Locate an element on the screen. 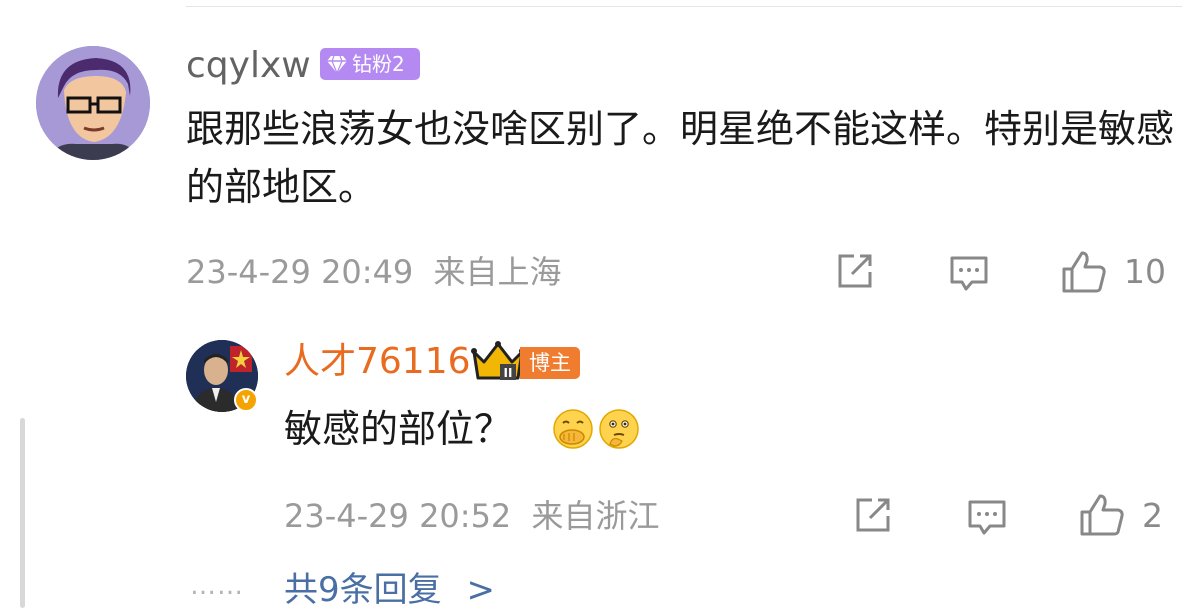  thinking-emoji-icon is located at coordinates (619, 429).